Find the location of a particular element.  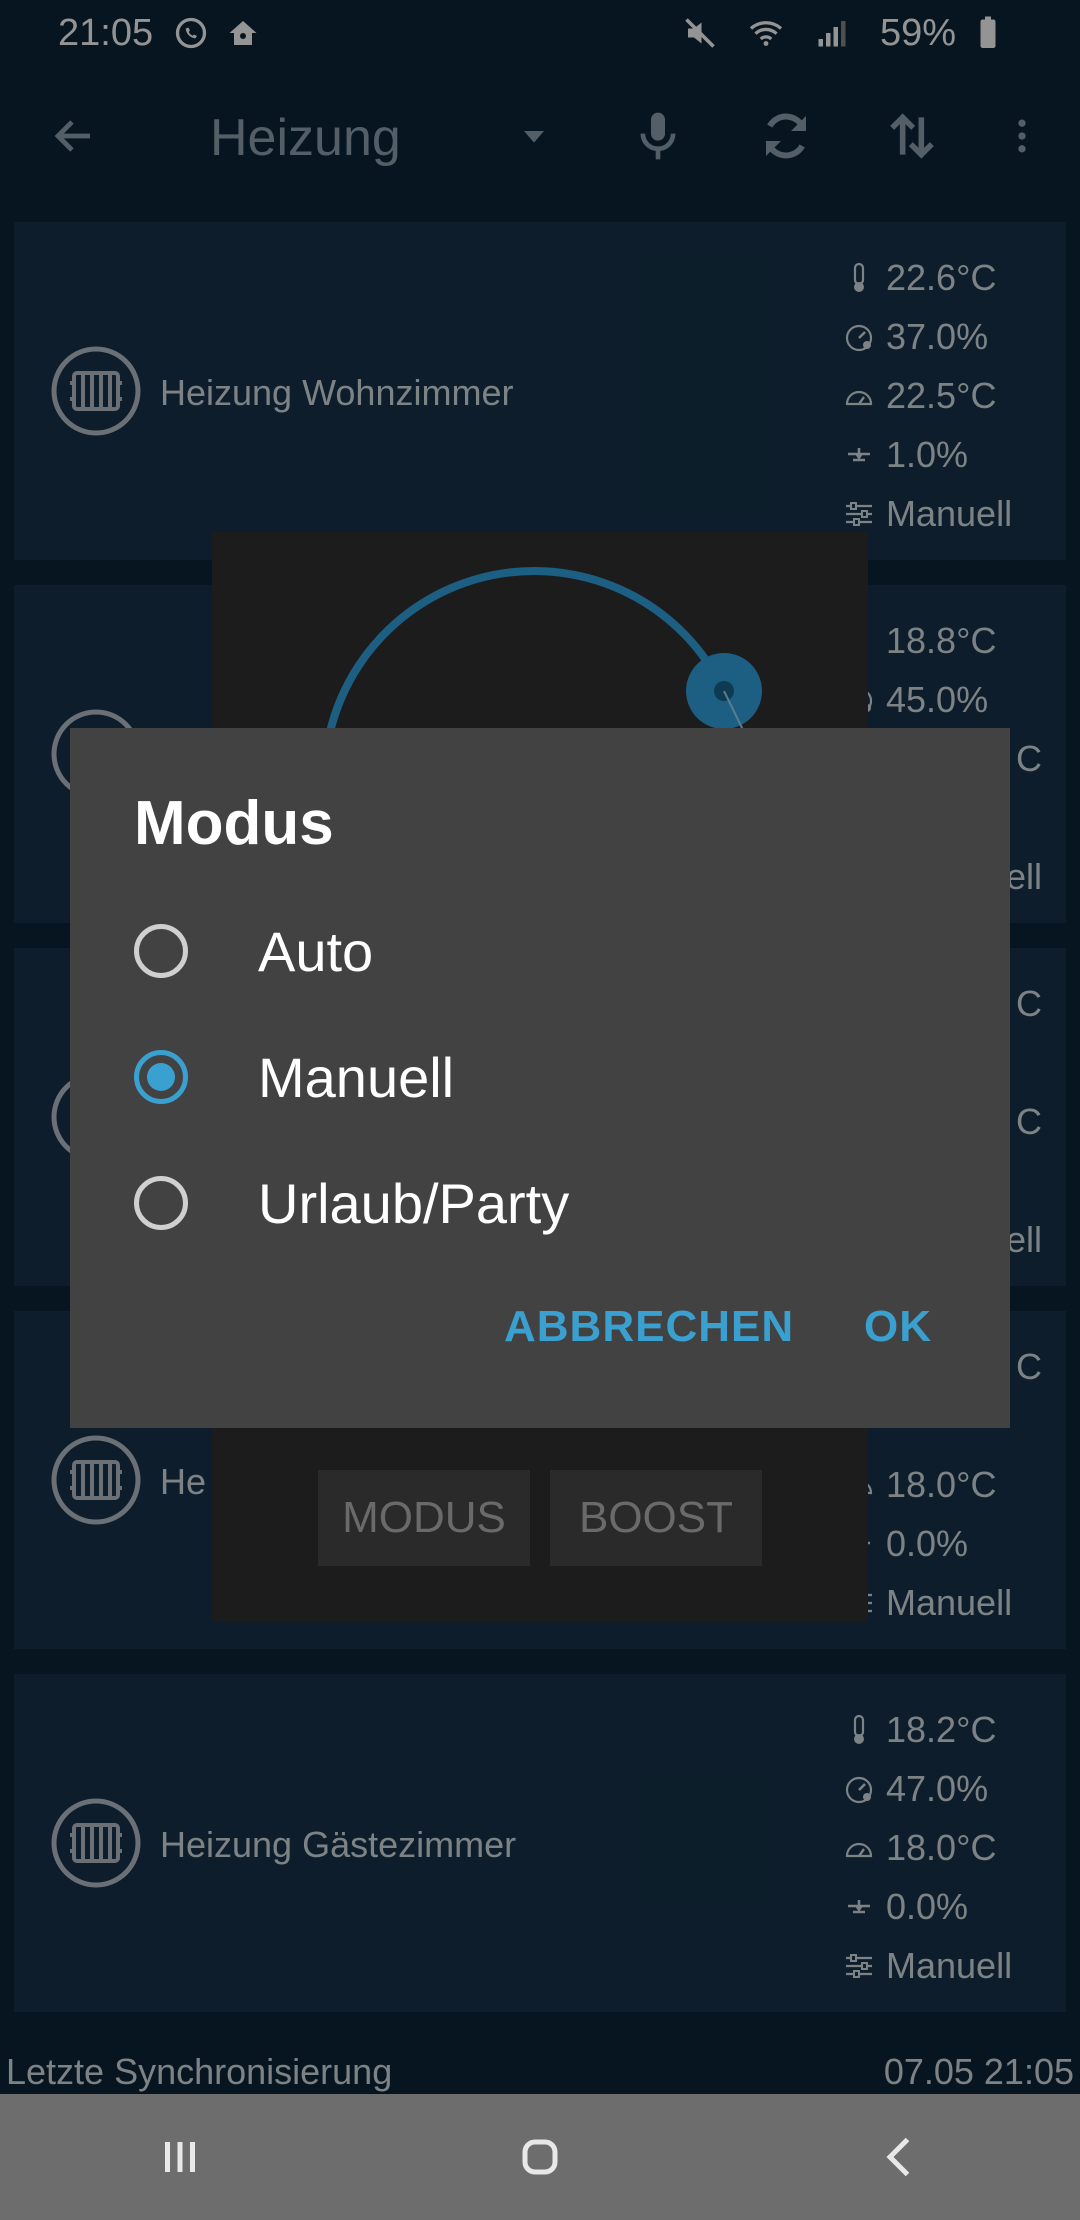

home-nav-icon is located at coordinates (540, 2157).